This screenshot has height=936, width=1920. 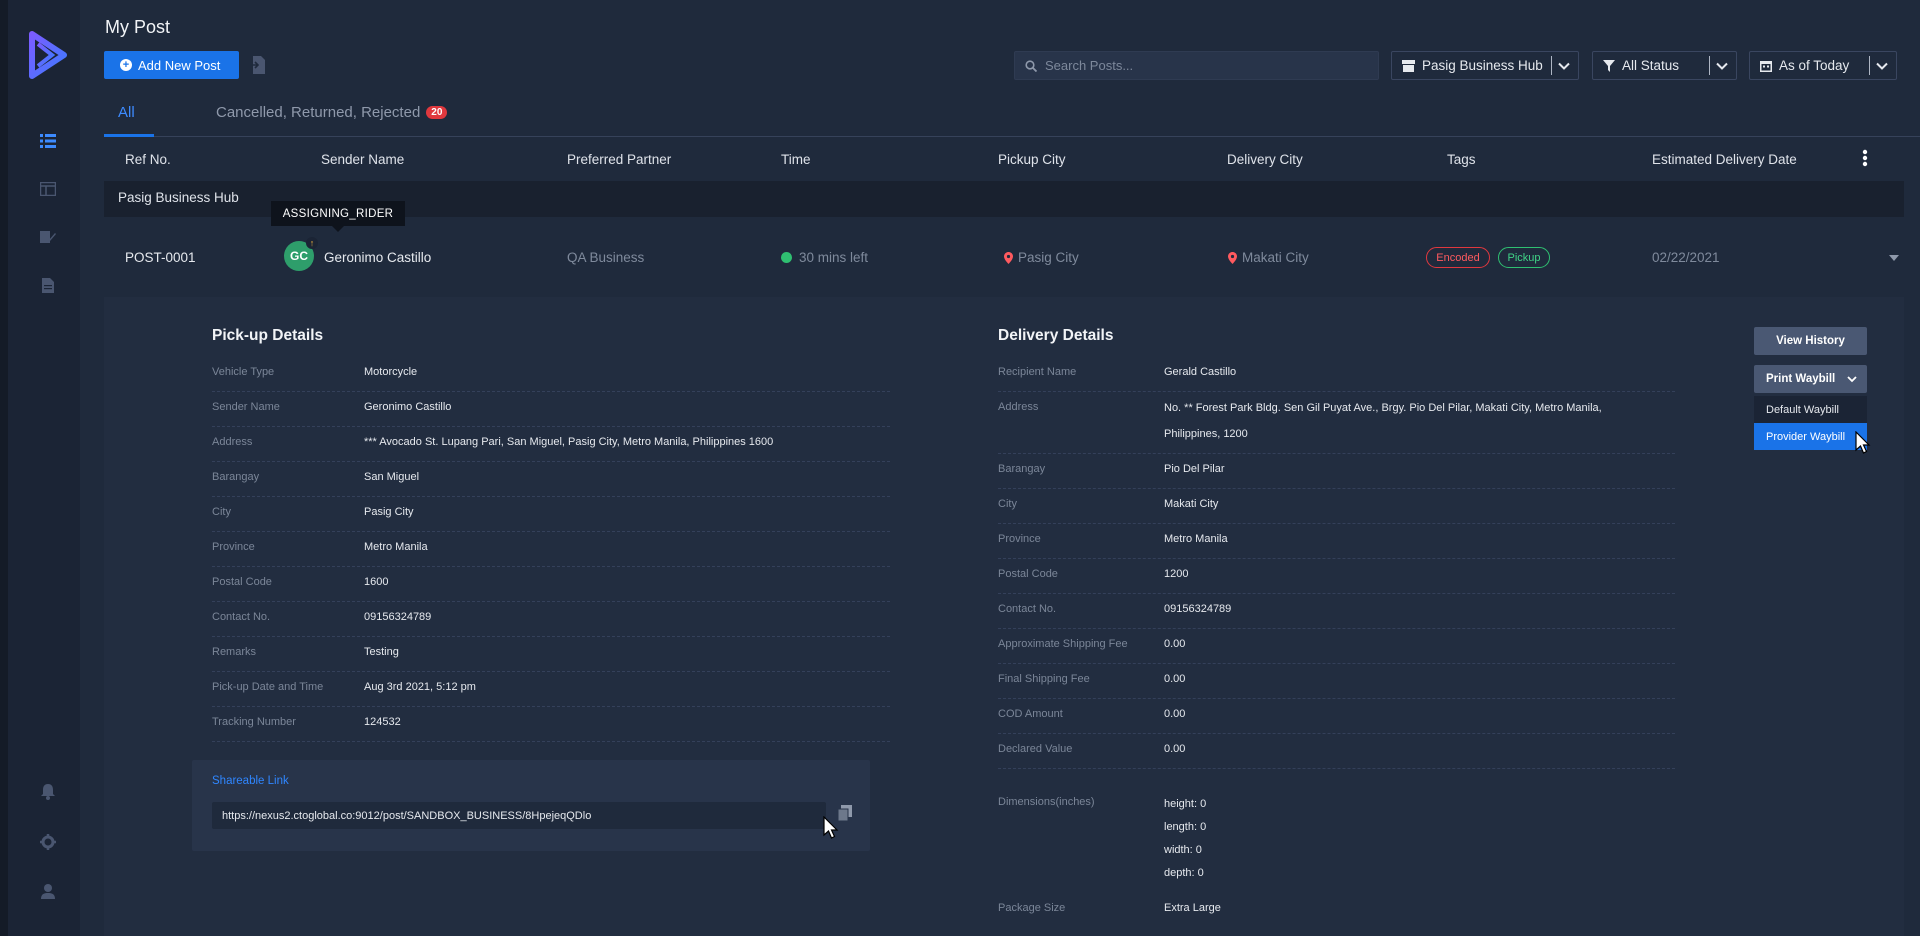 I want to click on hub-select: Pasig Business Hub, so click(x=1485, y=65).